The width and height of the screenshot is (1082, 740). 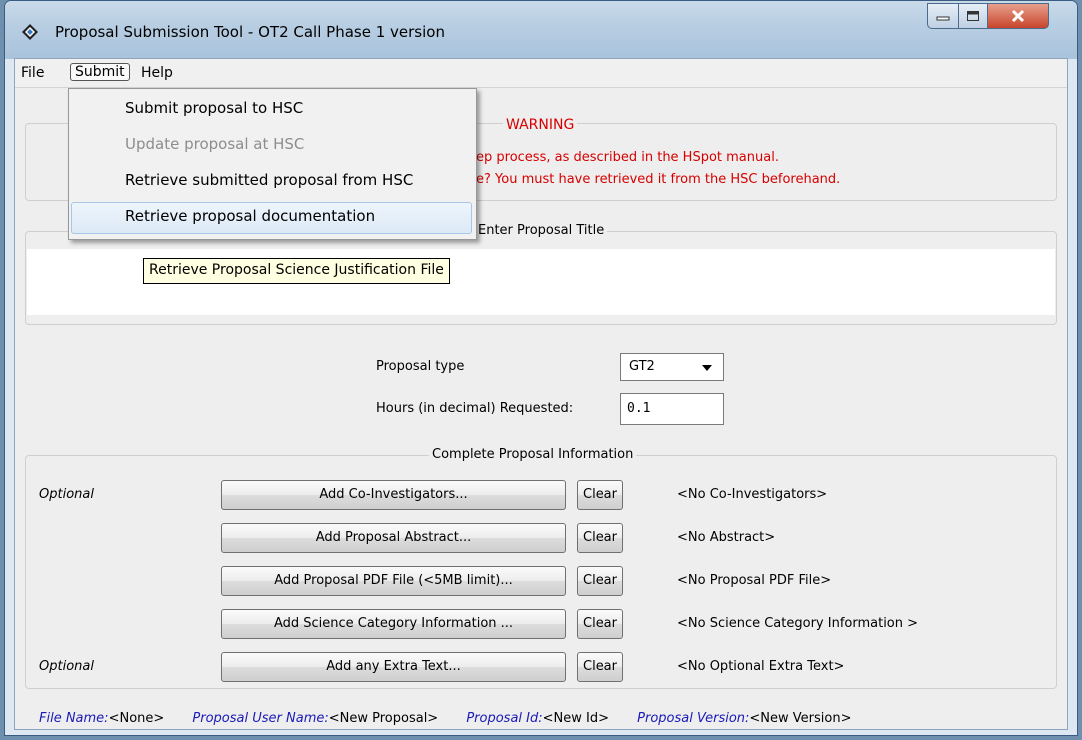 I want to click on co-investigators-status: <No Co-Investigators>, so click(x=752, y=494).